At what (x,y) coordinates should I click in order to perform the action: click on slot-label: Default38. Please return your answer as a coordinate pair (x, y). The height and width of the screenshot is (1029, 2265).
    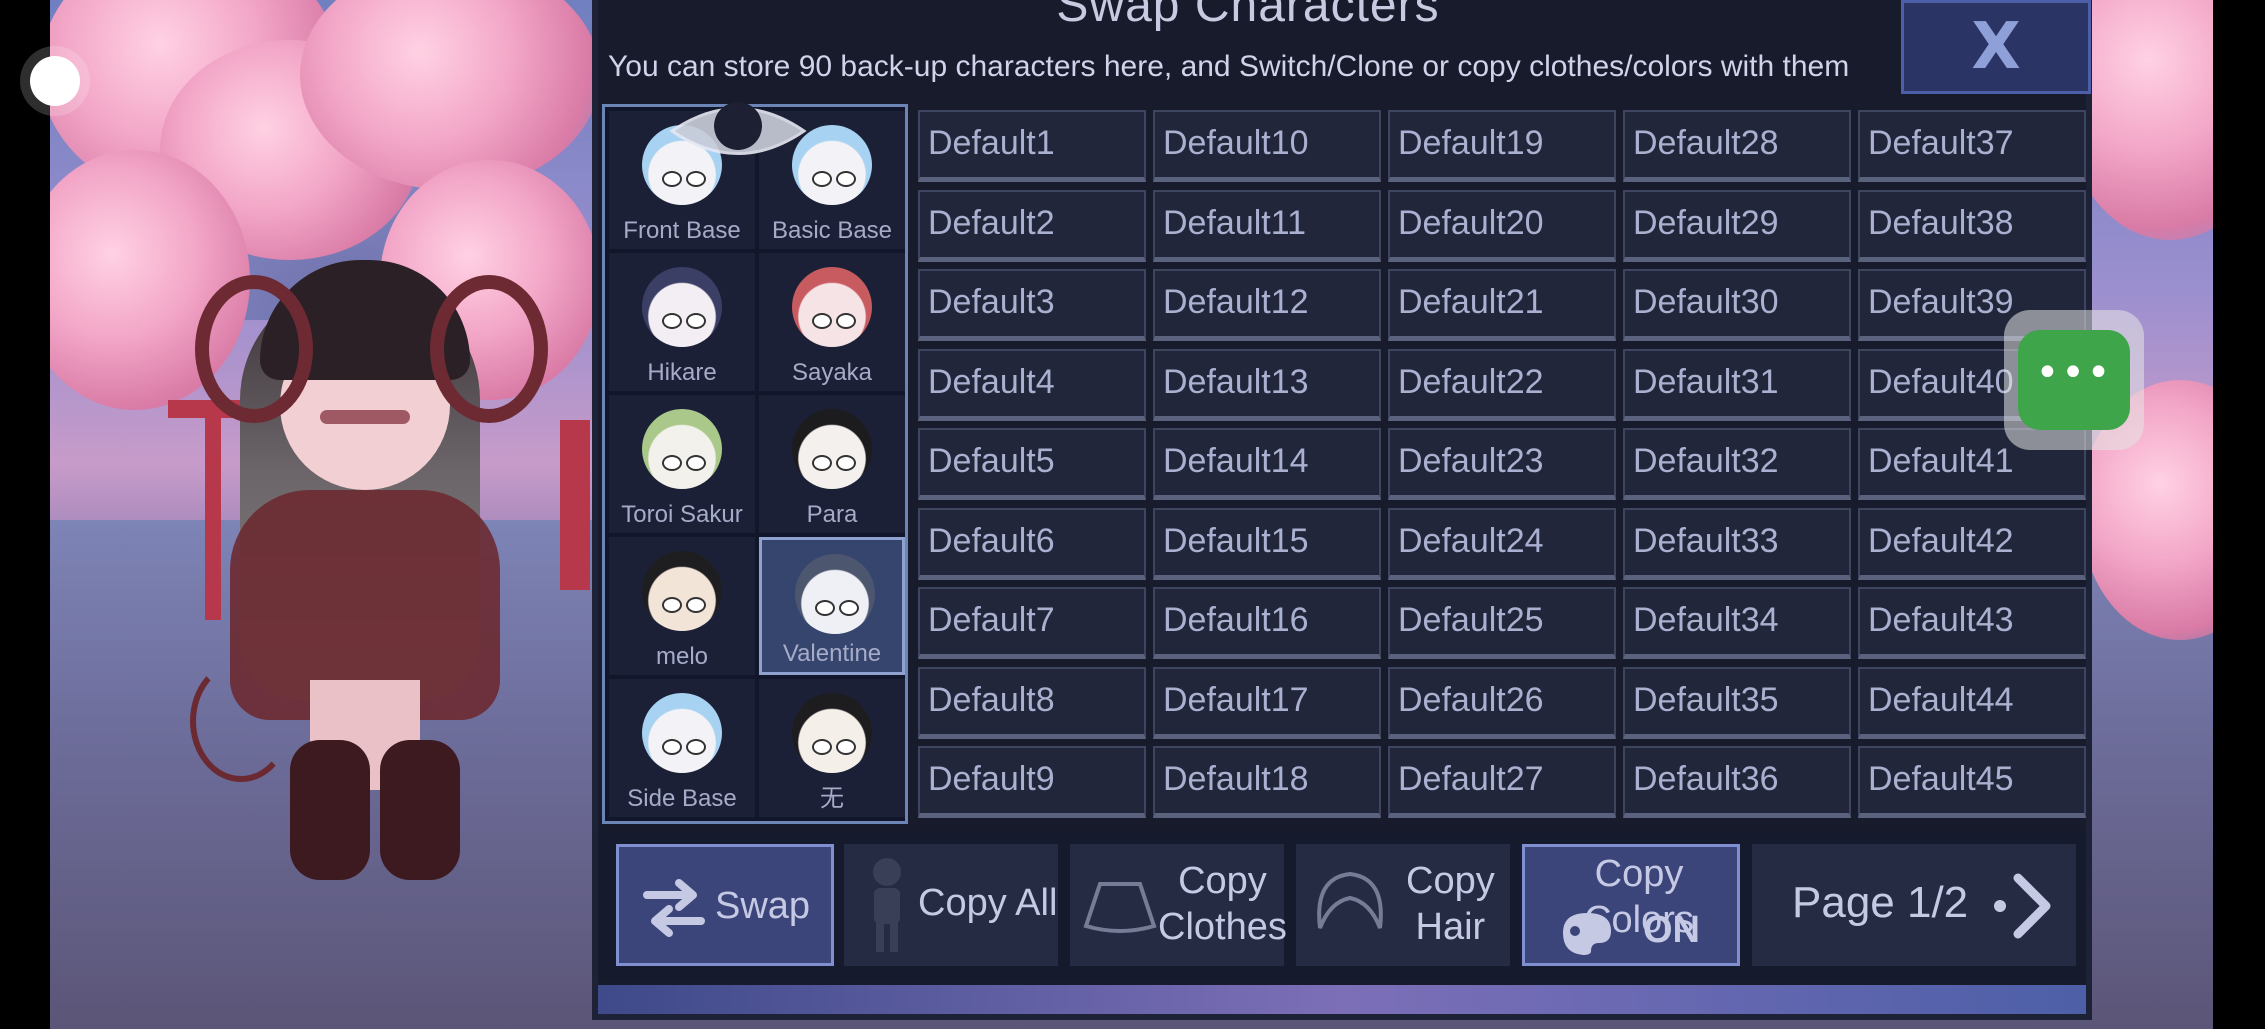
    Looking at the image, I should click on (1941, 222).